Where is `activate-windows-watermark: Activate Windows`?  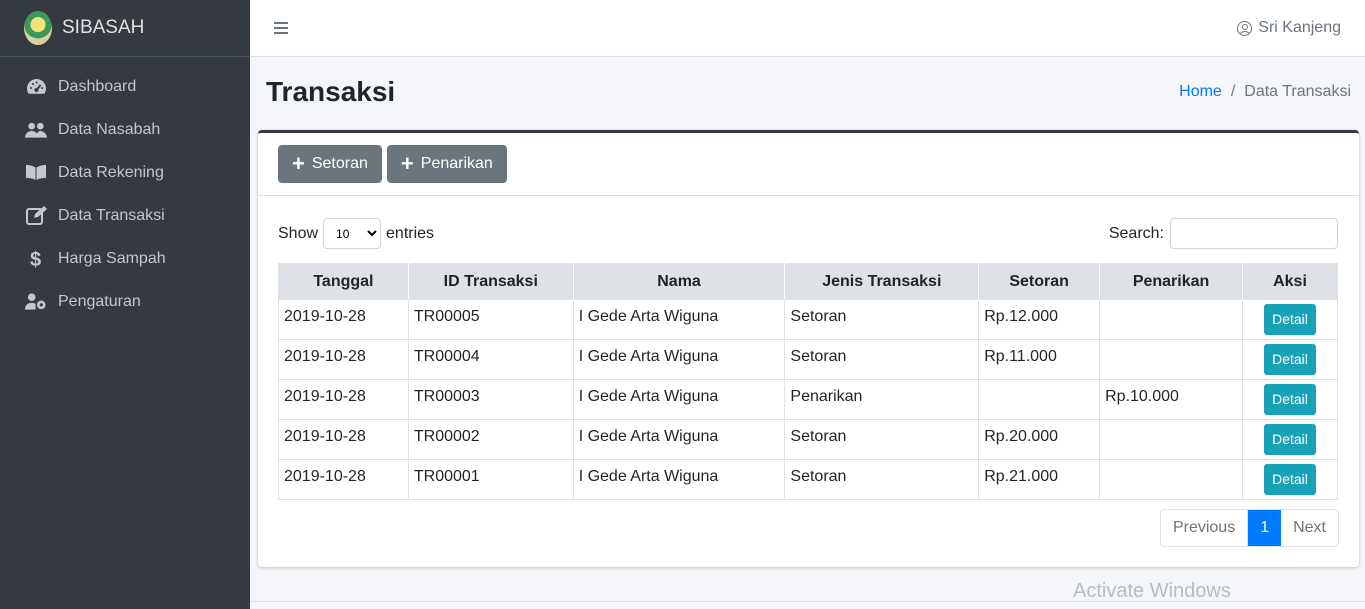
activate-windows-watermark: Activate Windows is located at coordinates (1152, 591).